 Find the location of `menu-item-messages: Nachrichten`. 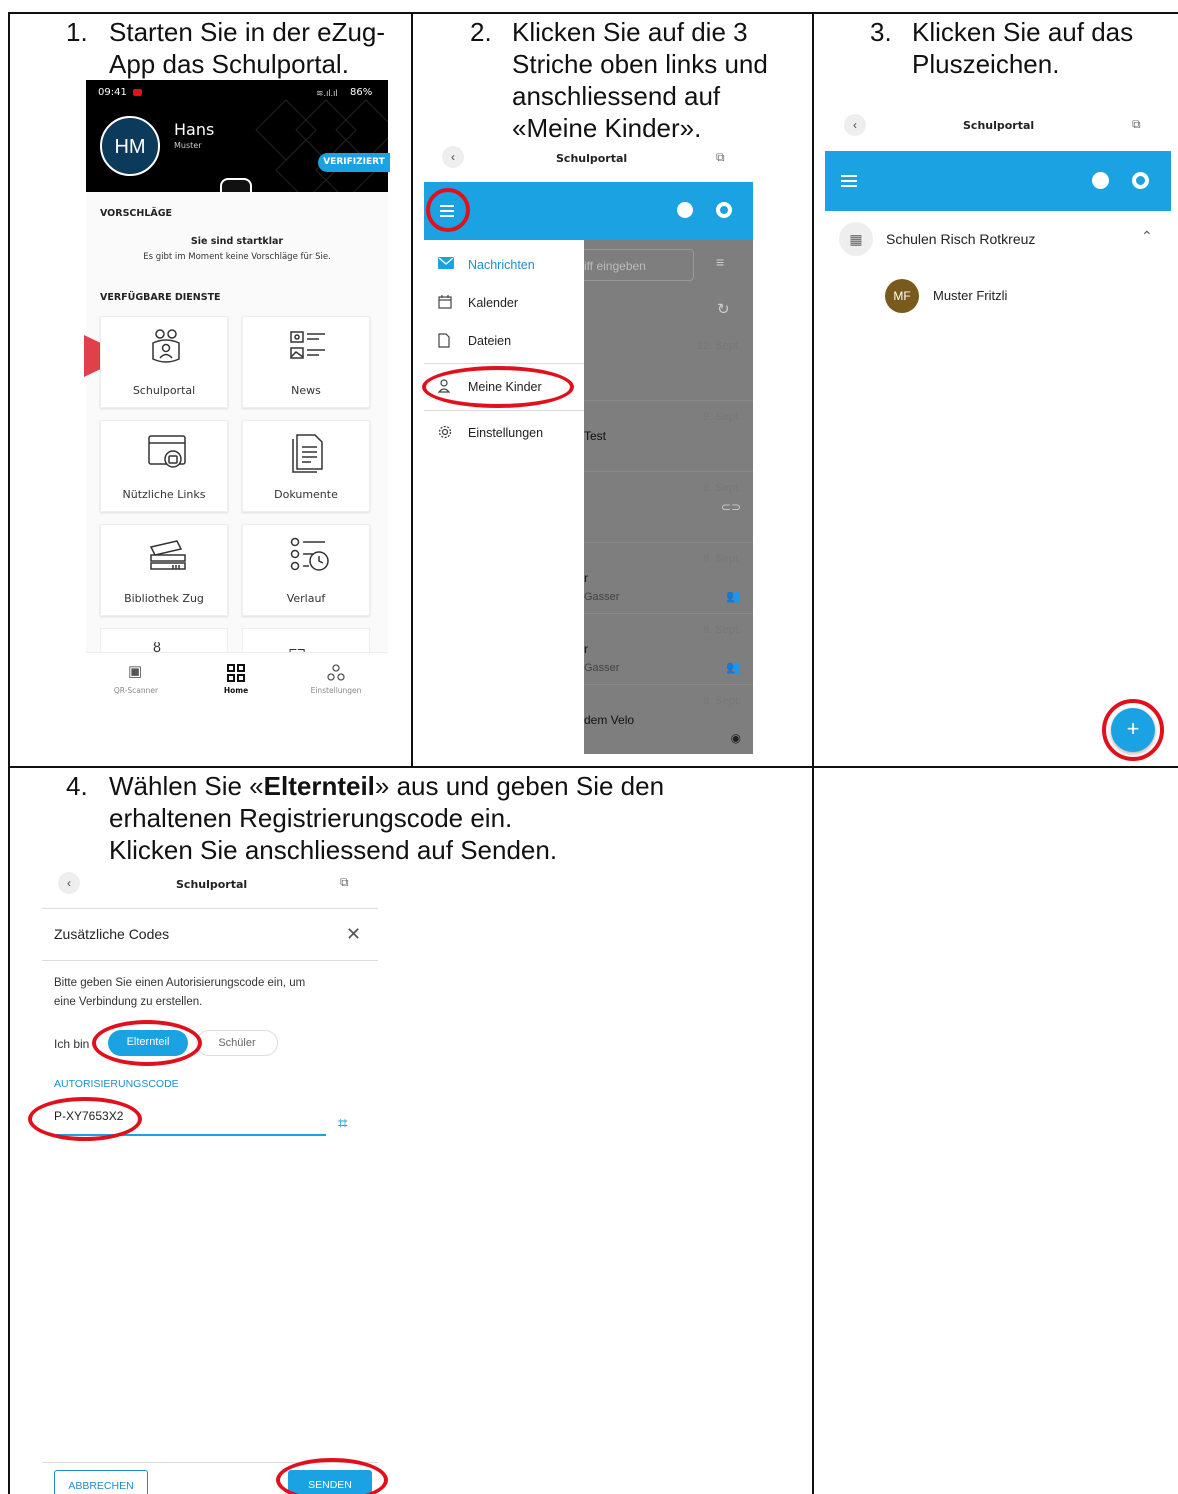

menu-item-messages: Nachrichten is located at coordinates (504, 265).